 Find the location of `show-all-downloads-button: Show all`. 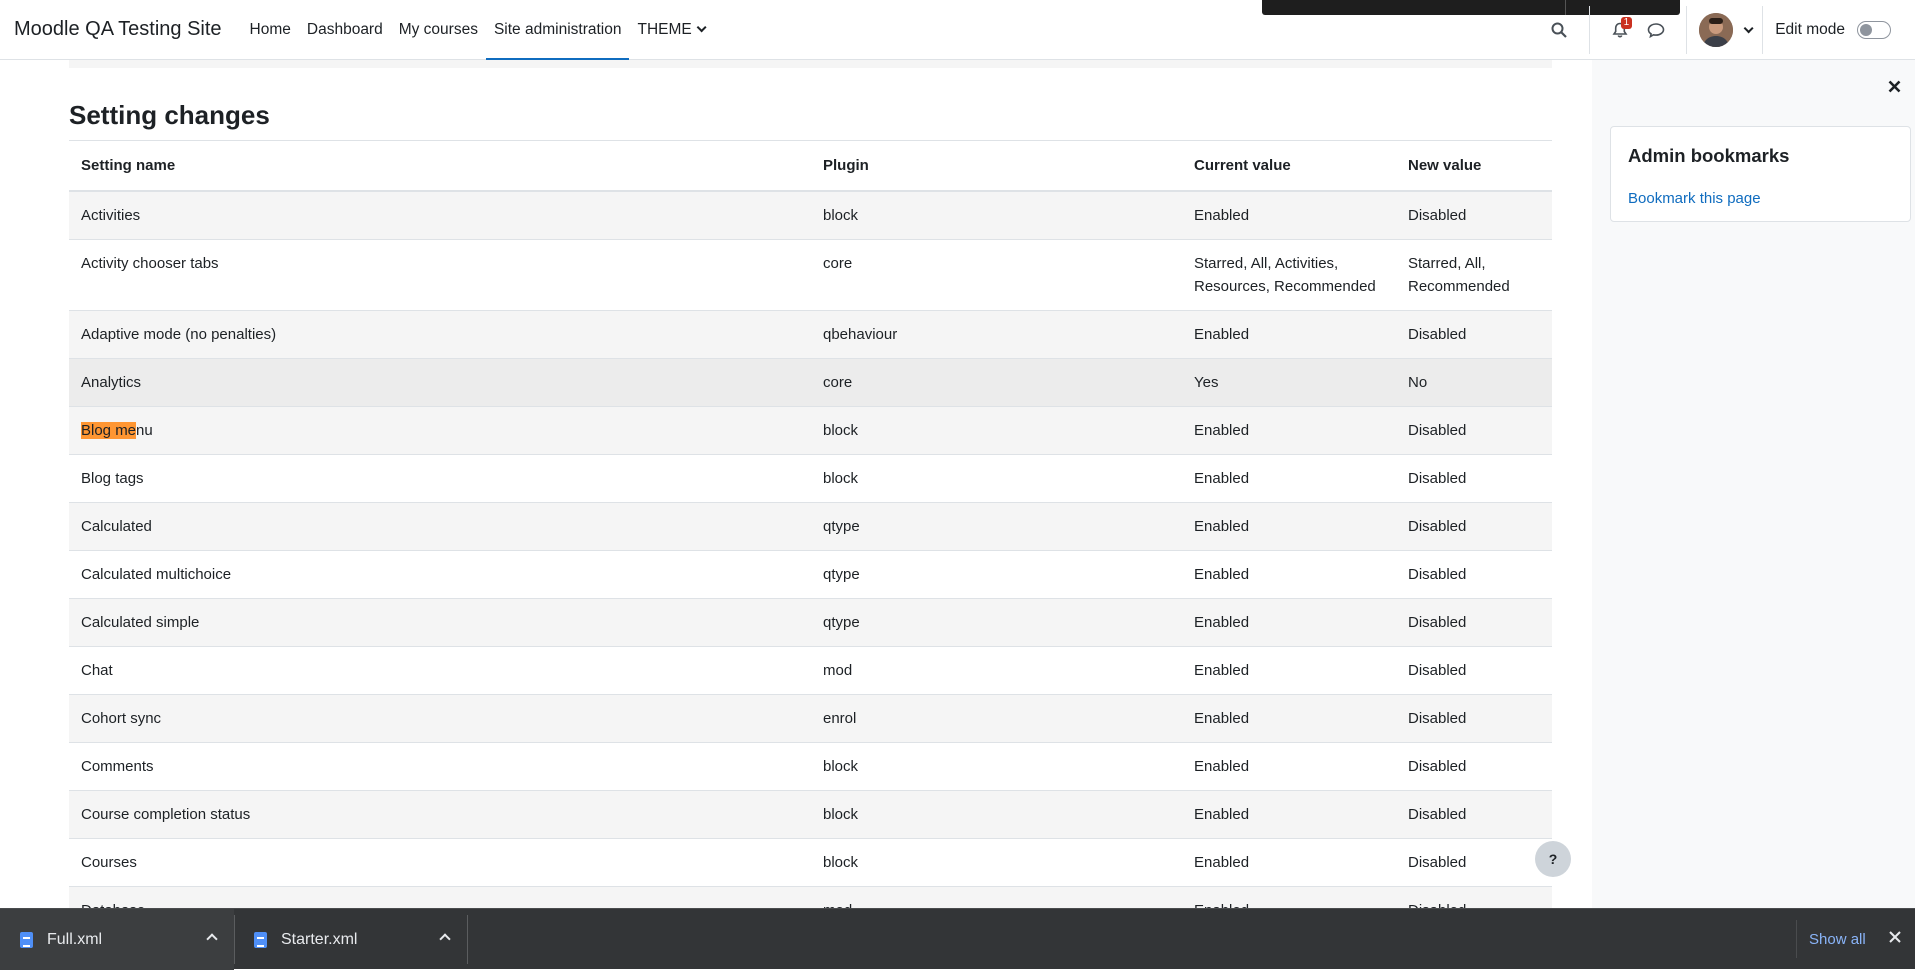

show-all-downloads-button: Show all is located at coordinates (1837, 939).